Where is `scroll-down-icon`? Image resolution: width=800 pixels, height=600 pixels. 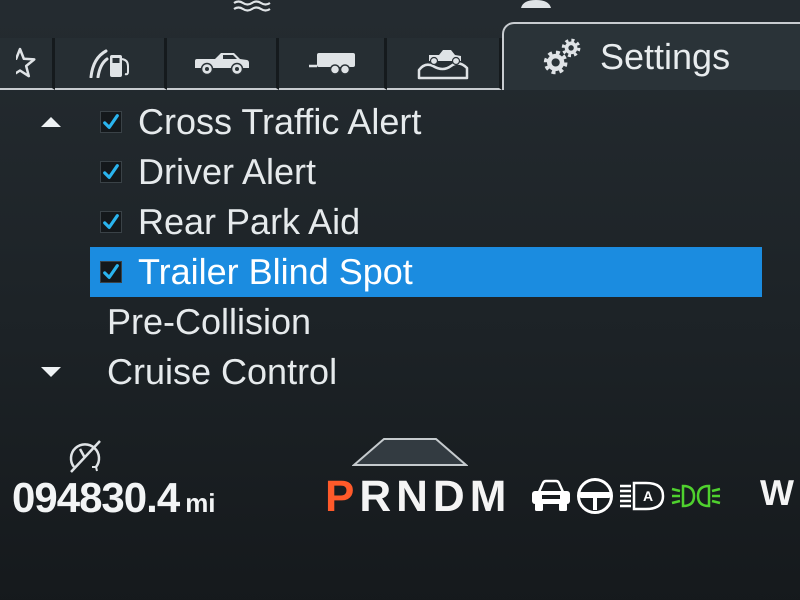
scroll-down-icon is located at coordinates (51, 372).